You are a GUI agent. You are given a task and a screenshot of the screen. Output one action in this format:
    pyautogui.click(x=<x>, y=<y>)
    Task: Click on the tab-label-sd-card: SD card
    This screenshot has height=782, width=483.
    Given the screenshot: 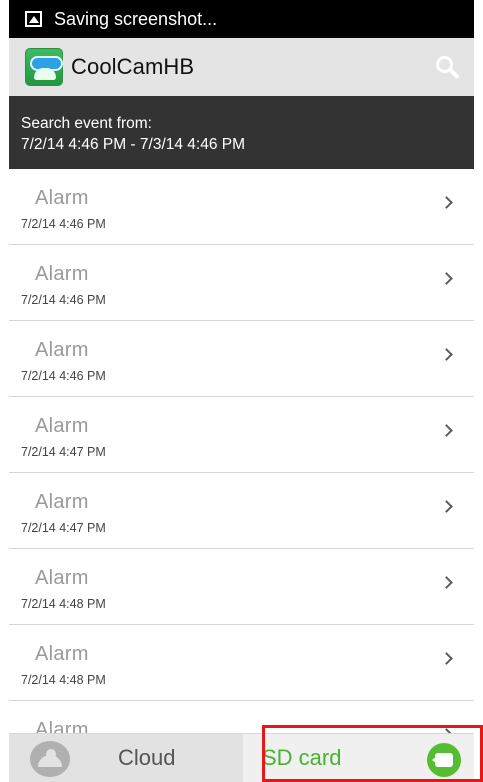 What is the action you would take?
    pyautogui.click(x=302, y=757)
    